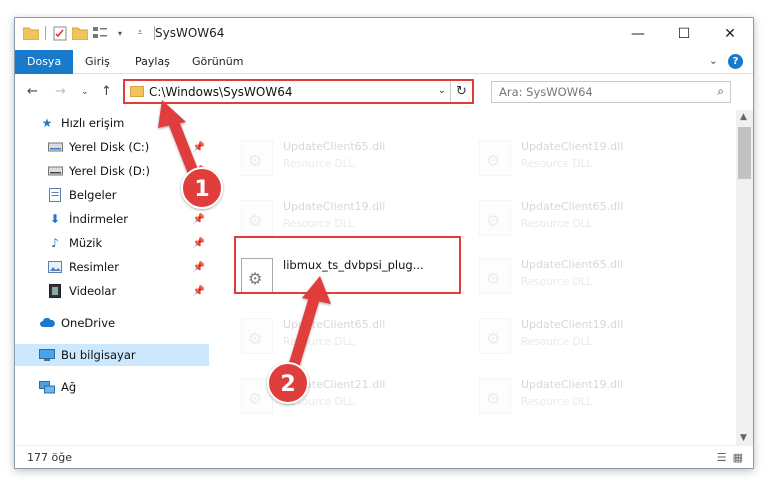  What do you see at coordinates (55, 219) in the screenshot?
I see `download-icon: ⬇` at bounding box center [55, 219].